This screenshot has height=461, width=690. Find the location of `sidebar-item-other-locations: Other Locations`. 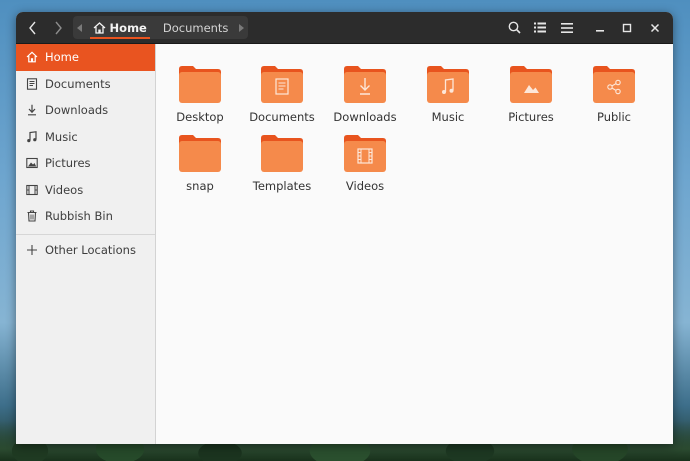

sidebar-item-other-locations: Other Locations is located at coordinates (85, 250).